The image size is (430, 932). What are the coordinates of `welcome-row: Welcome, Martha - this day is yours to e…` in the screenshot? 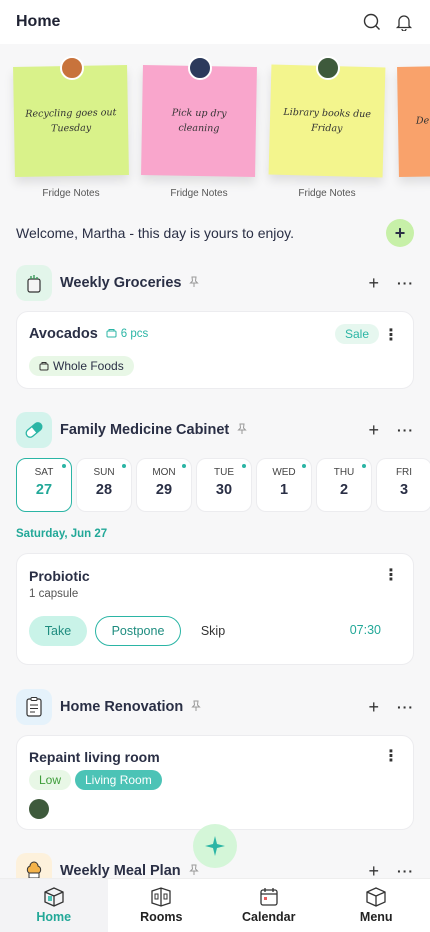 It's located at (215, 233).